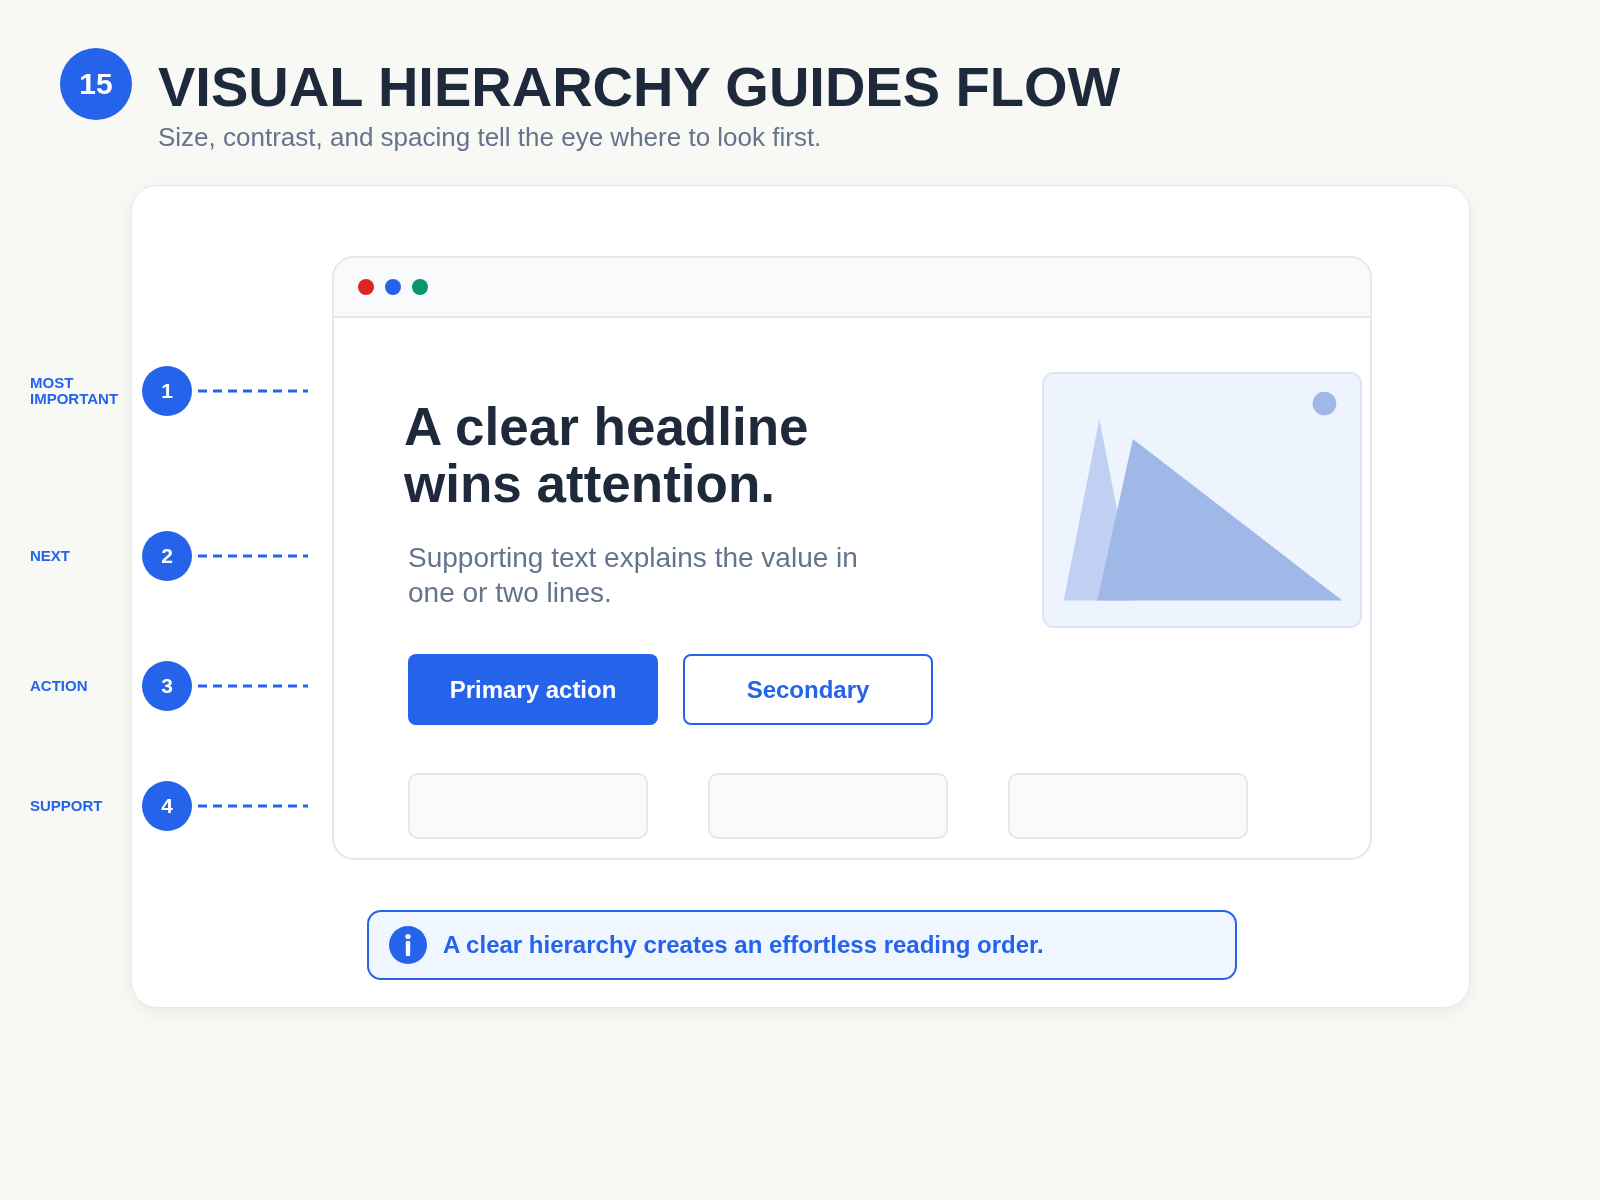 The height and width of the screenshot is (1200, 1600). Describe the element at coordinates (639, 87) in the screenshot. I see `page-title: VISUAL HIERARCHY GUIDES FLOW` at that location.